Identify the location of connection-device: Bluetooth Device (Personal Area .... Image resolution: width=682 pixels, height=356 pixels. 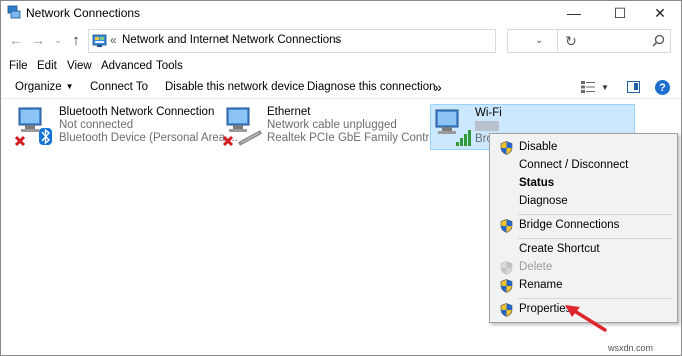
(148, 138).